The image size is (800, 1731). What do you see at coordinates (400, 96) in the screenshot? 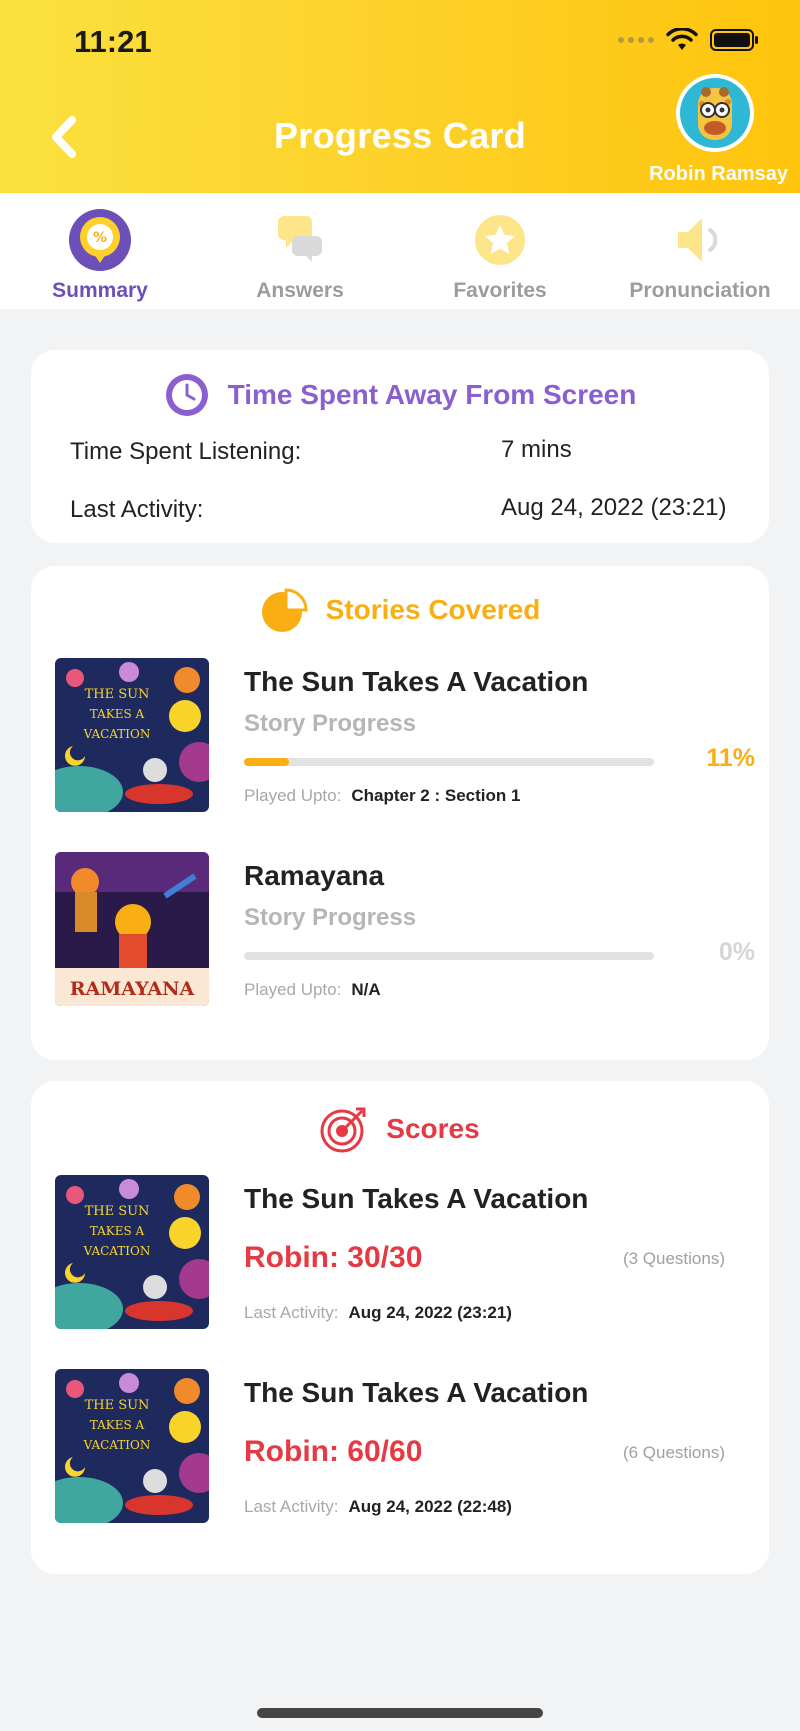
I see `header-bar: 11:21 Progress Card Robin Ramsay` at bounding box center [400, 96].